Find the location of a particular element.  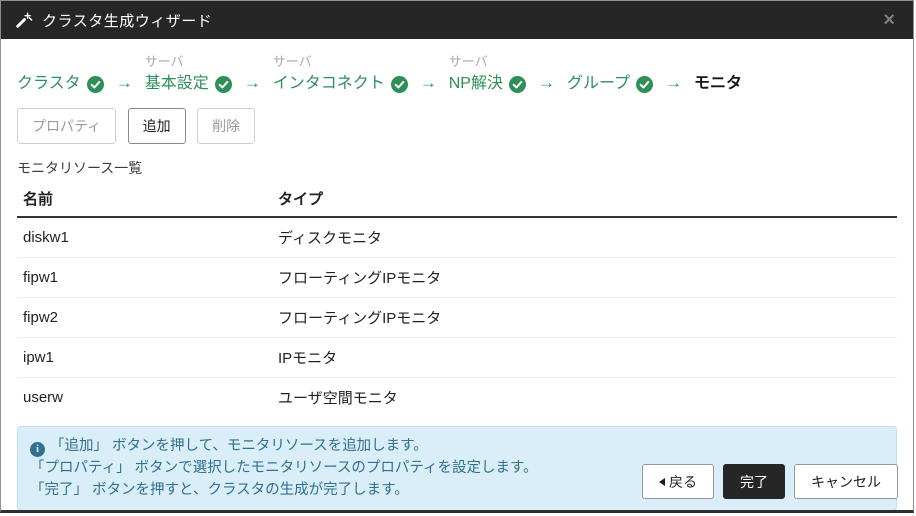

add-button: 追加 is located at coordinates (156, 126).